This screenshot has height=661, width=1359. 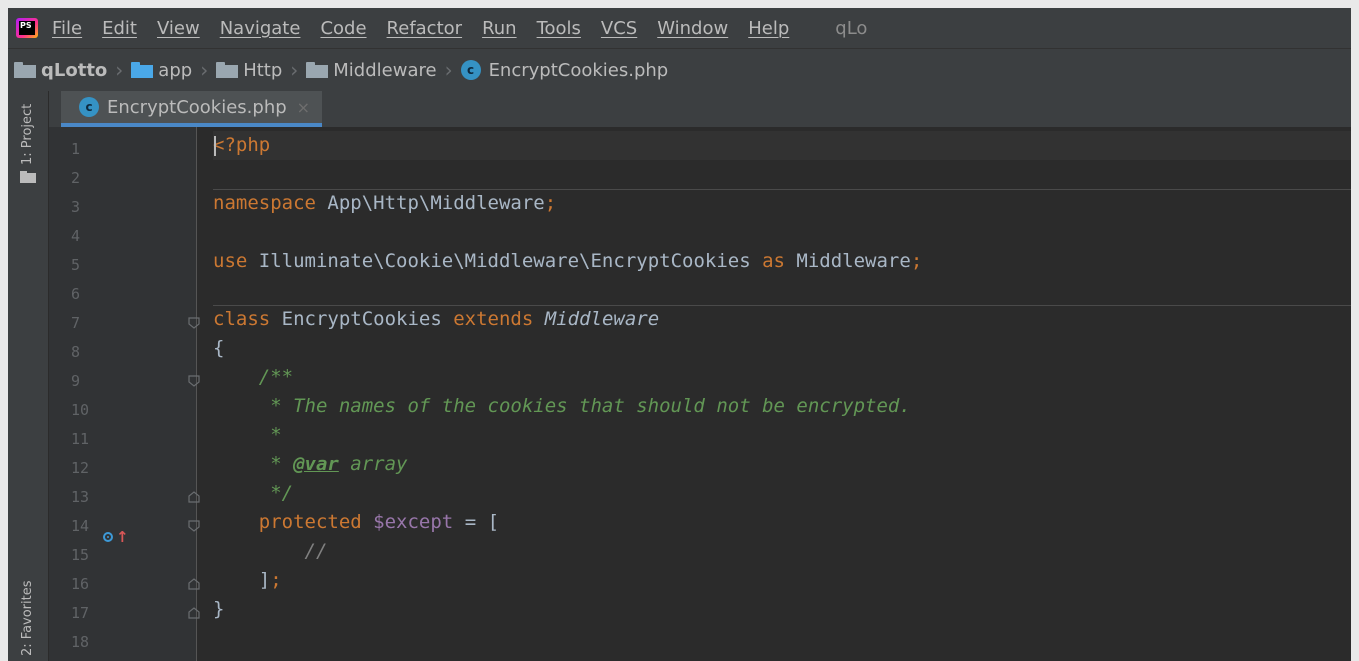 I want to click on line-number: 13, so click(x=80, y=497).